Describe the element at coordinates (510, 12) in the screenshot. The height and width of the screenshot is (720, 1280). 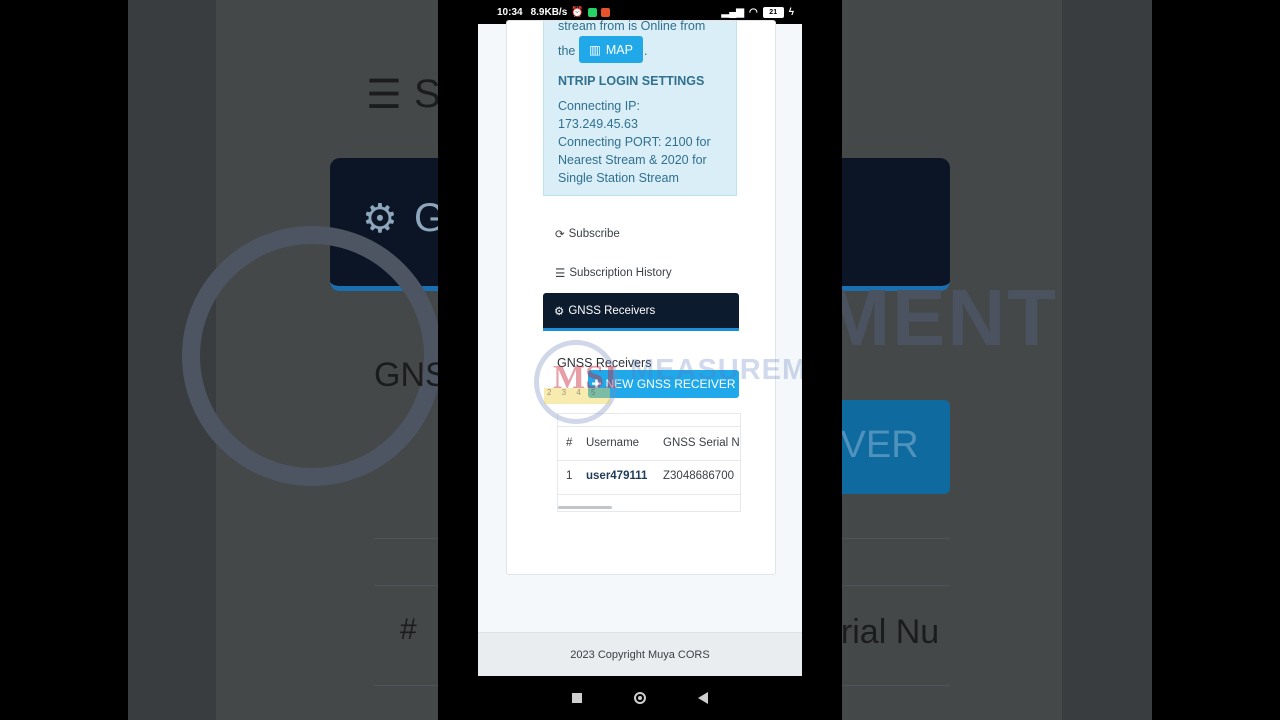
I see `status-time: 10:34` at that location.